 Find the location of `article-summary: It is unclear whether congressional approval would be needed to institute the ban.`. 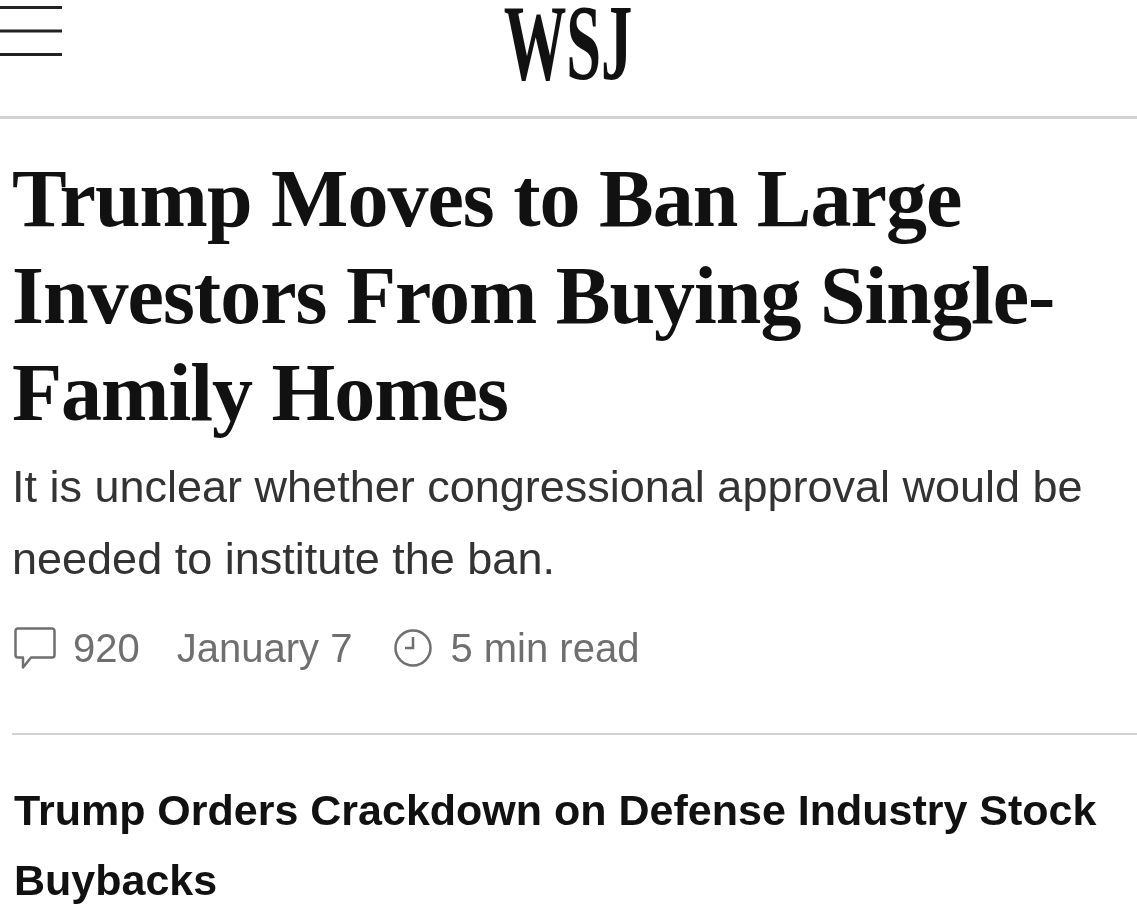

article-summary: It is unclear whether congressional approval would be needed to institute the ban. is located at coordinates (548, 523).